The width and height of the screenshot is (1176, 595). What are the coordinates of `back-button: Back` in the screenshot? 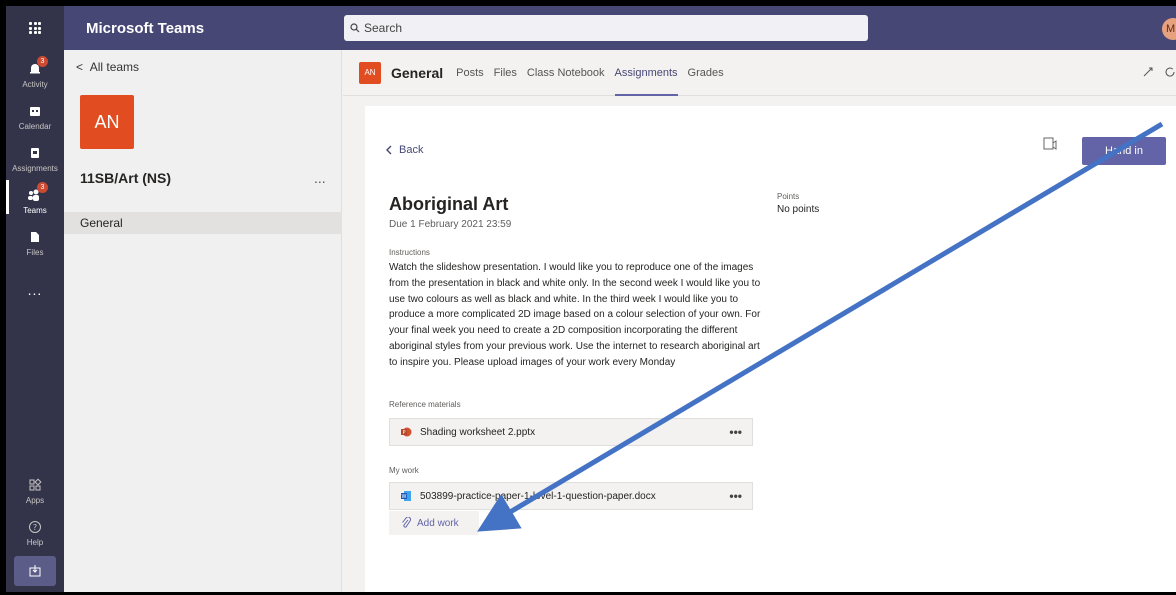 It's located at (404, 150).